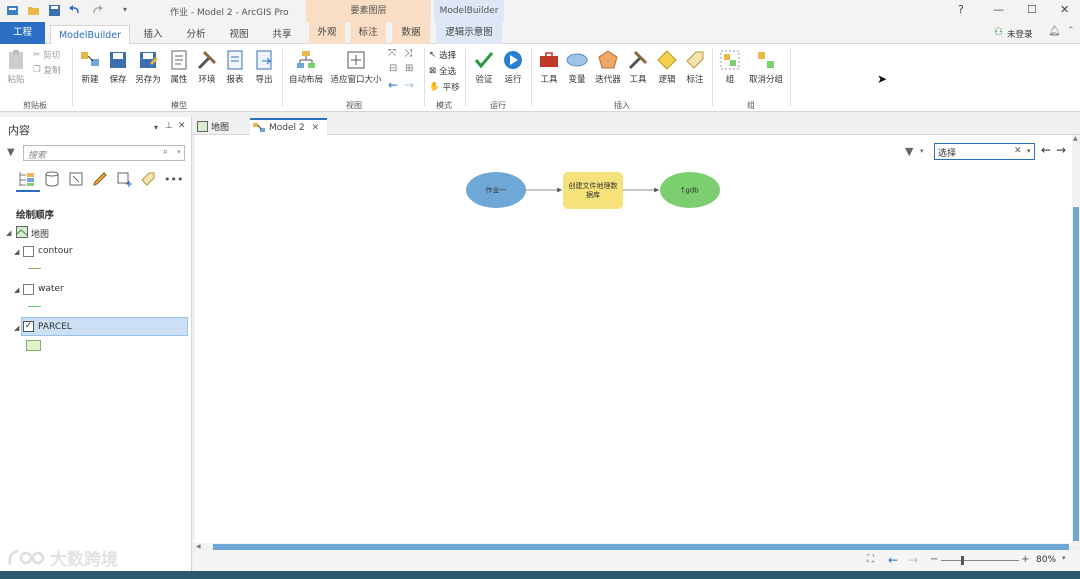 The width and height of the screenshot is (1080, 579). Describe the element at coordinates (1046, 560) in the screenshot. I see `zoom-level: 80%` at that location.